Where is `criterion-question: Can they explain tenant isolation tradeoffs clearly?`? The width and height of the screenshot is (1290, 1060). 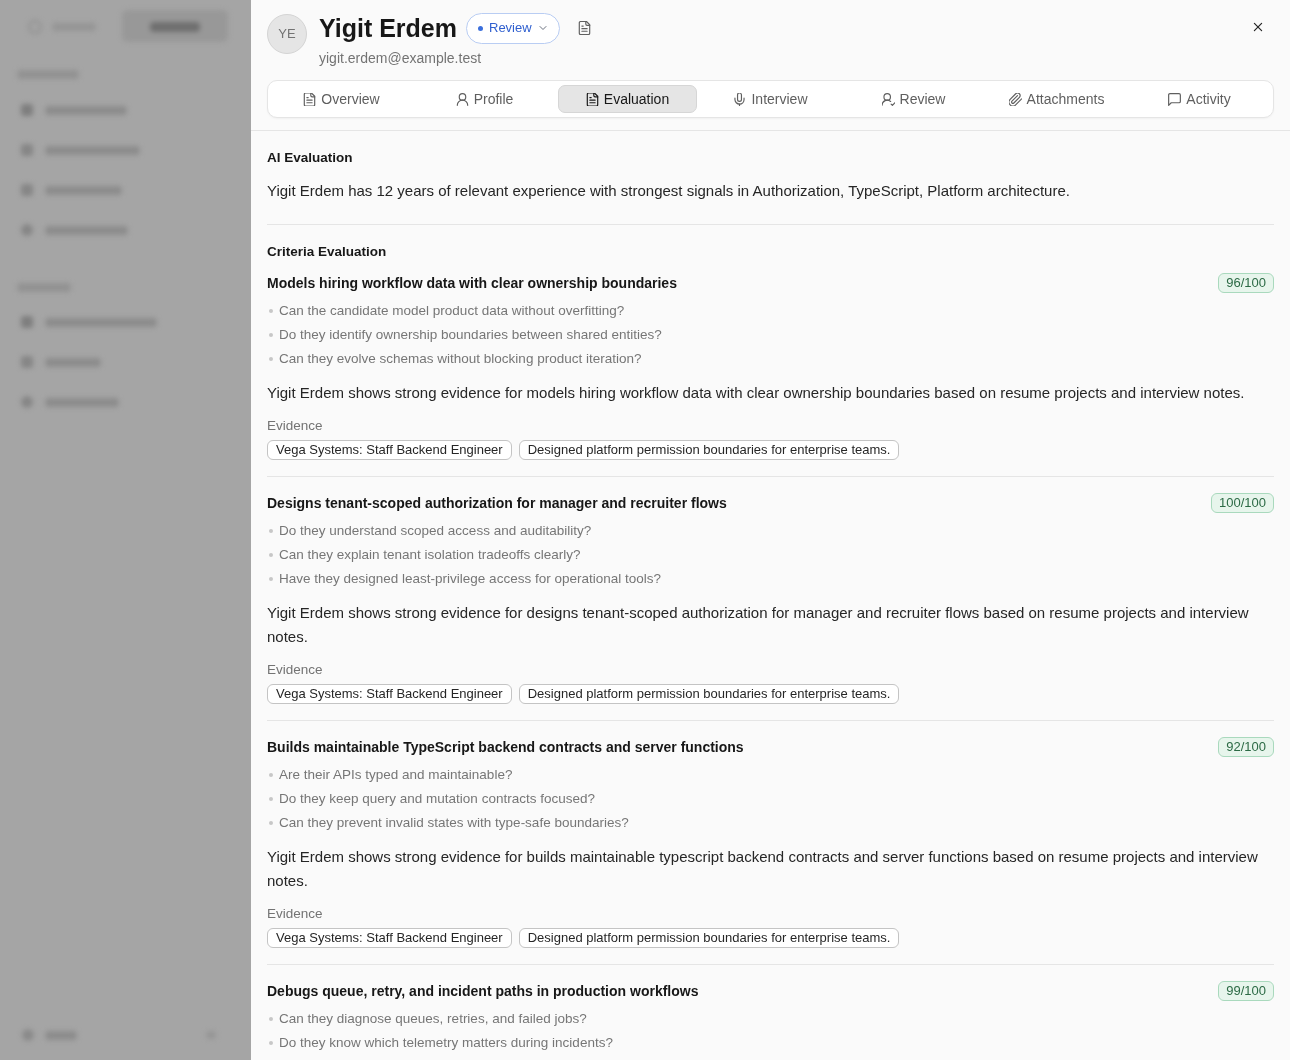 criterion-question: Can they explain tenant isolation tradeoffs clearly? is located at coordinates (430, 554).